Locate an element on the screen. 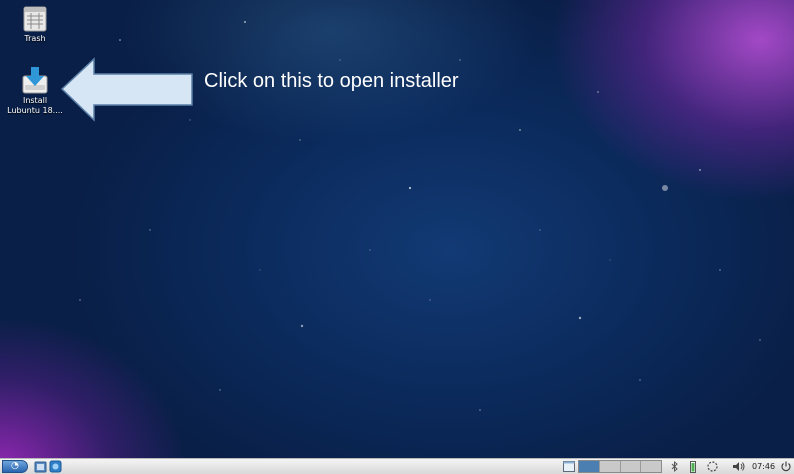 Image resolution: width=794 pixels, height=474 pixels. start-menu-button: ◔ is located at coordinates (15, 466).